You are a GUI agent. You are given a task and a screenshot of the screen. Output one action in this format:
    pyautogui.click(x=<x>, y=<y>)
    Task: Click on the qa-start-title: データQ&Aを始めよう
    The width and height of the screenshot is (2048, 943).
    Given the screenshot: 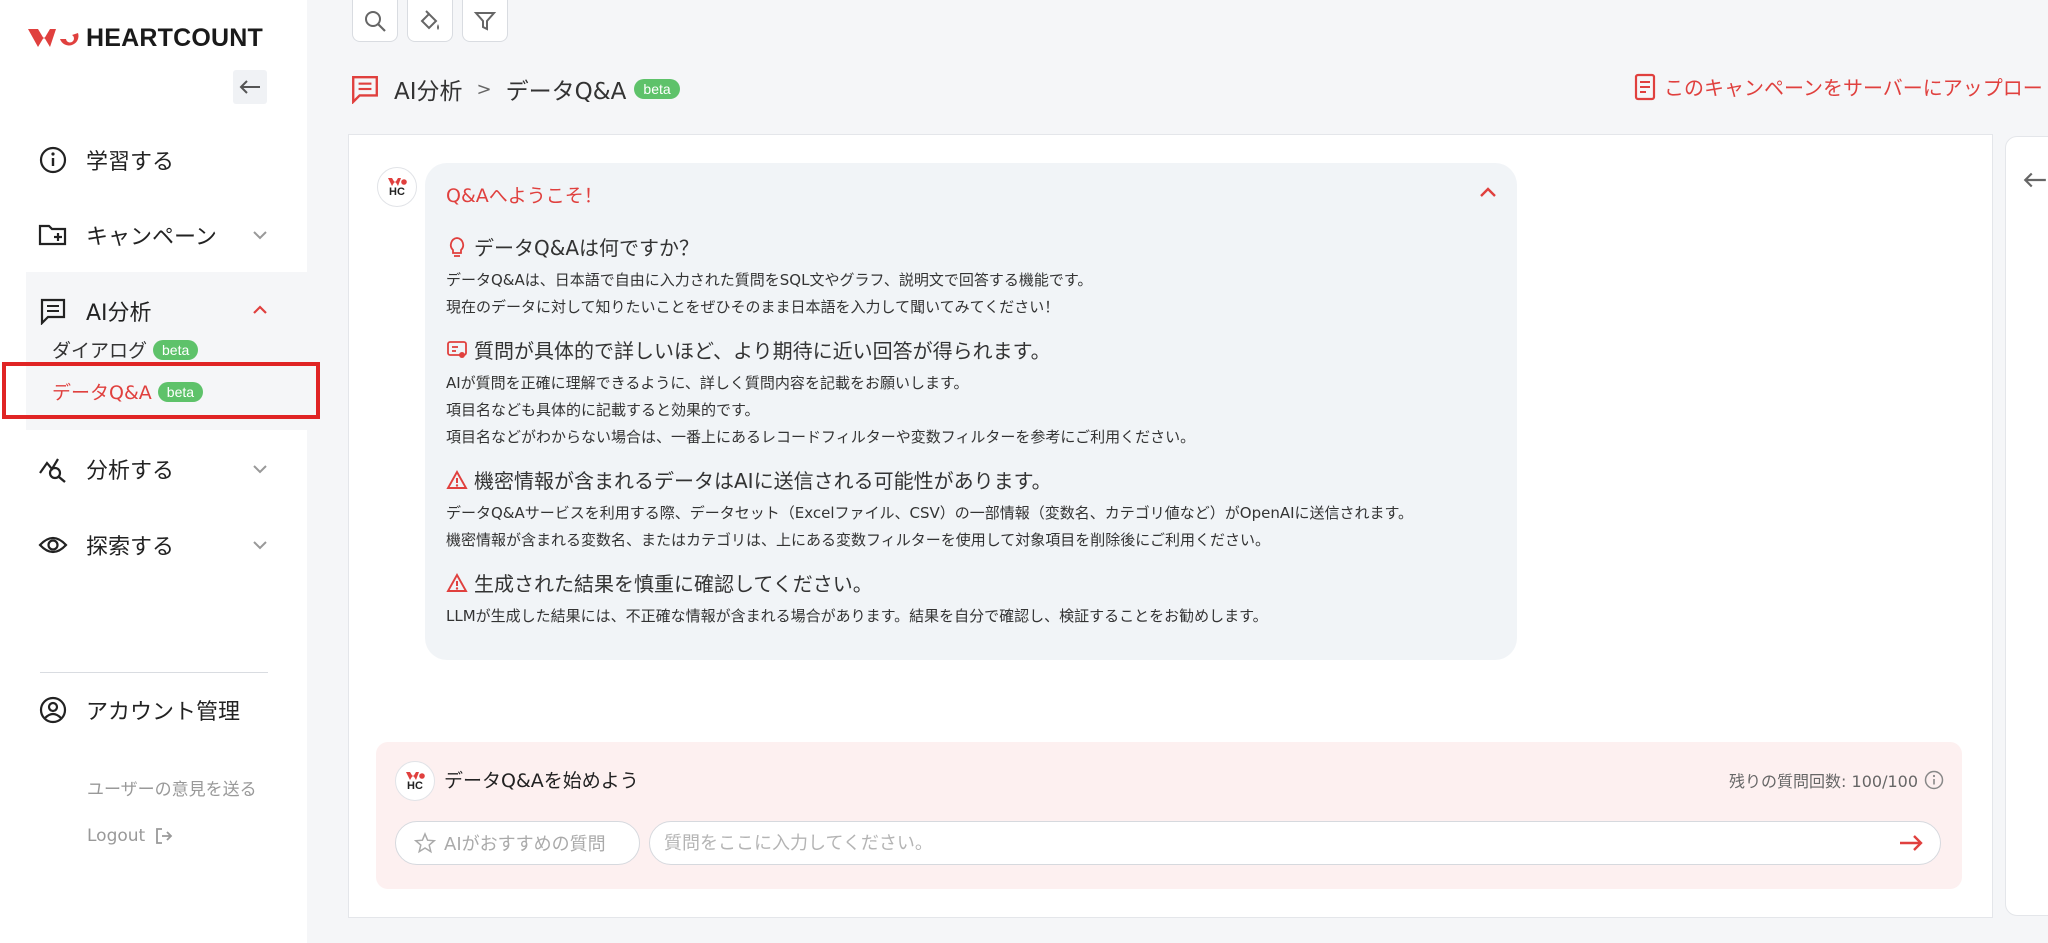 What is the action you would take?
    pyautogui.click(x=541, y=781)
    